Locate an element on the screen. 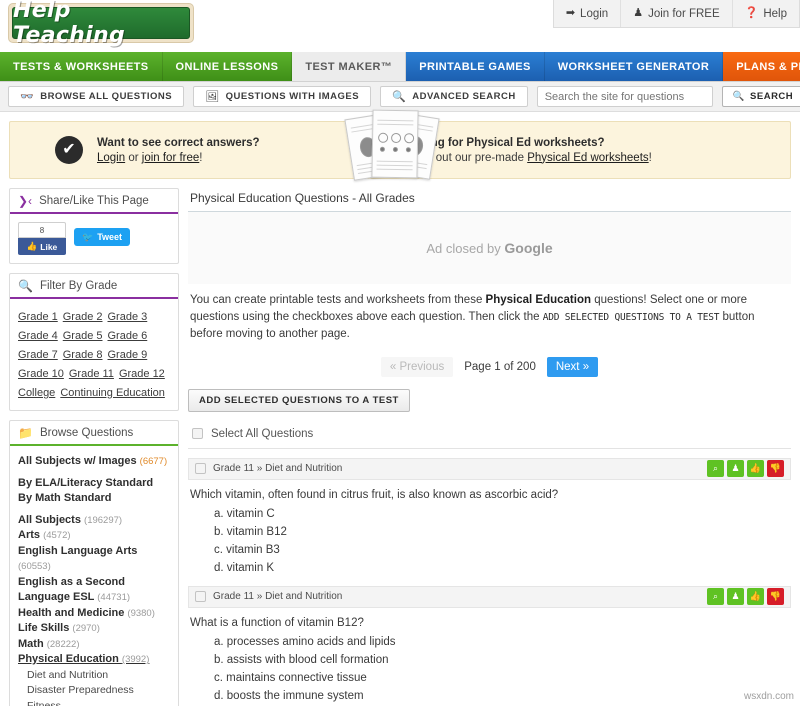 The height and width of the screenshot is (706, 800). promo-right-title: Looking for Physical Ed worksheets? is located at coordinates (502, 142).